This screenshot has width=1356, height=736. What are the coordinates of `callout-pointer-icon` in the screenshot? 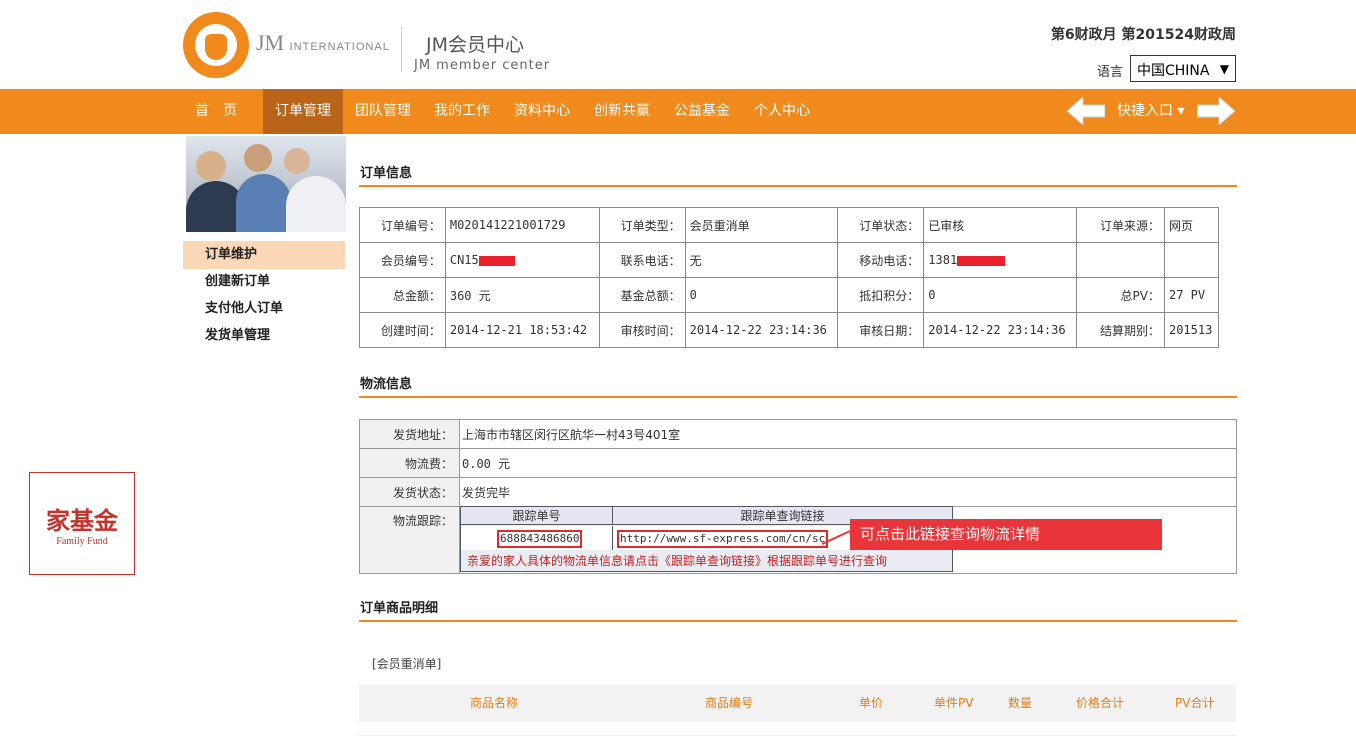 It's located at (836, 537).